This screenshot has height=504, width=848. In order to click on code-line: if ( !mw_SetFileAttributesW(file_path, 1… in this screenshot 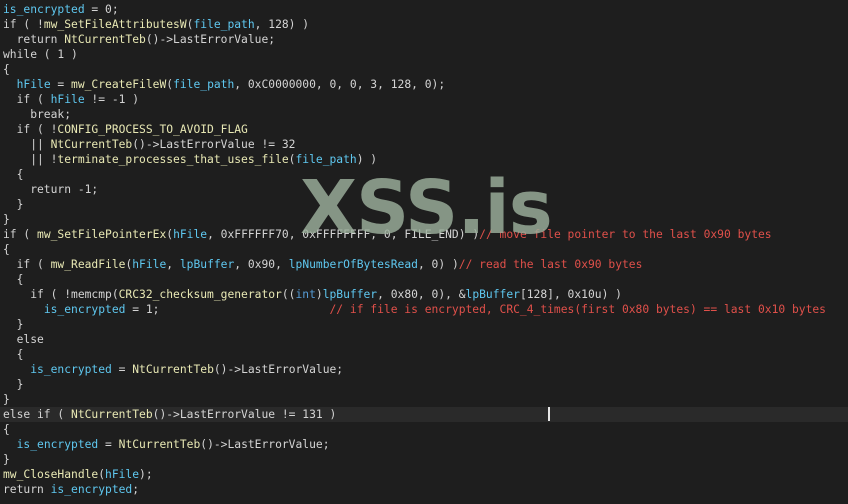, I will do `click(424, 24)`.